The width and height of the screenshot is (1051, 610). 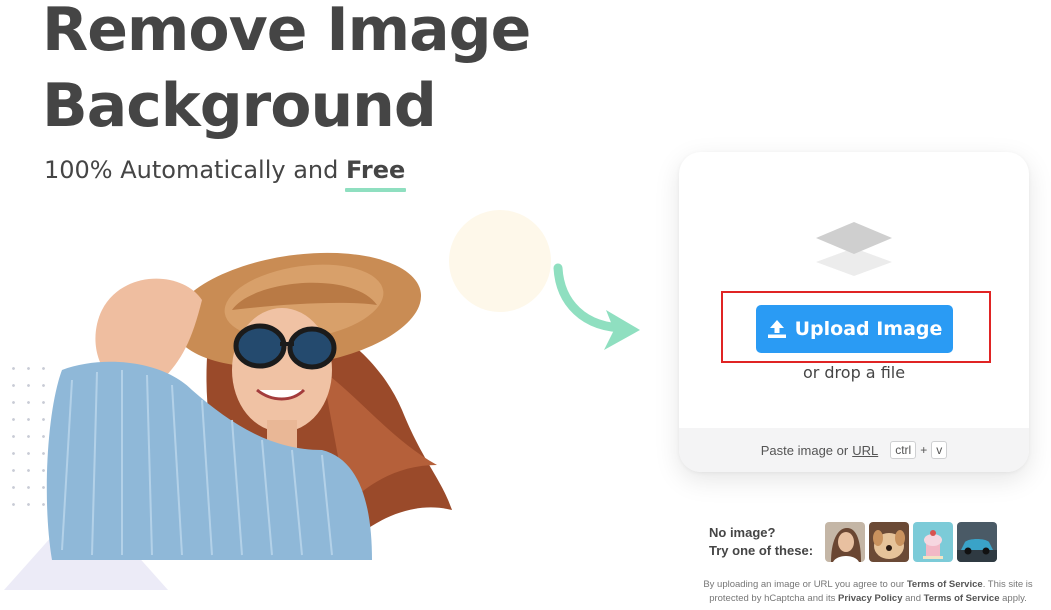 What do you see at coordinates (1014, 598) in the screenshot?
I see `legal-text-4: apply.` at bounding box center [1014, 598].